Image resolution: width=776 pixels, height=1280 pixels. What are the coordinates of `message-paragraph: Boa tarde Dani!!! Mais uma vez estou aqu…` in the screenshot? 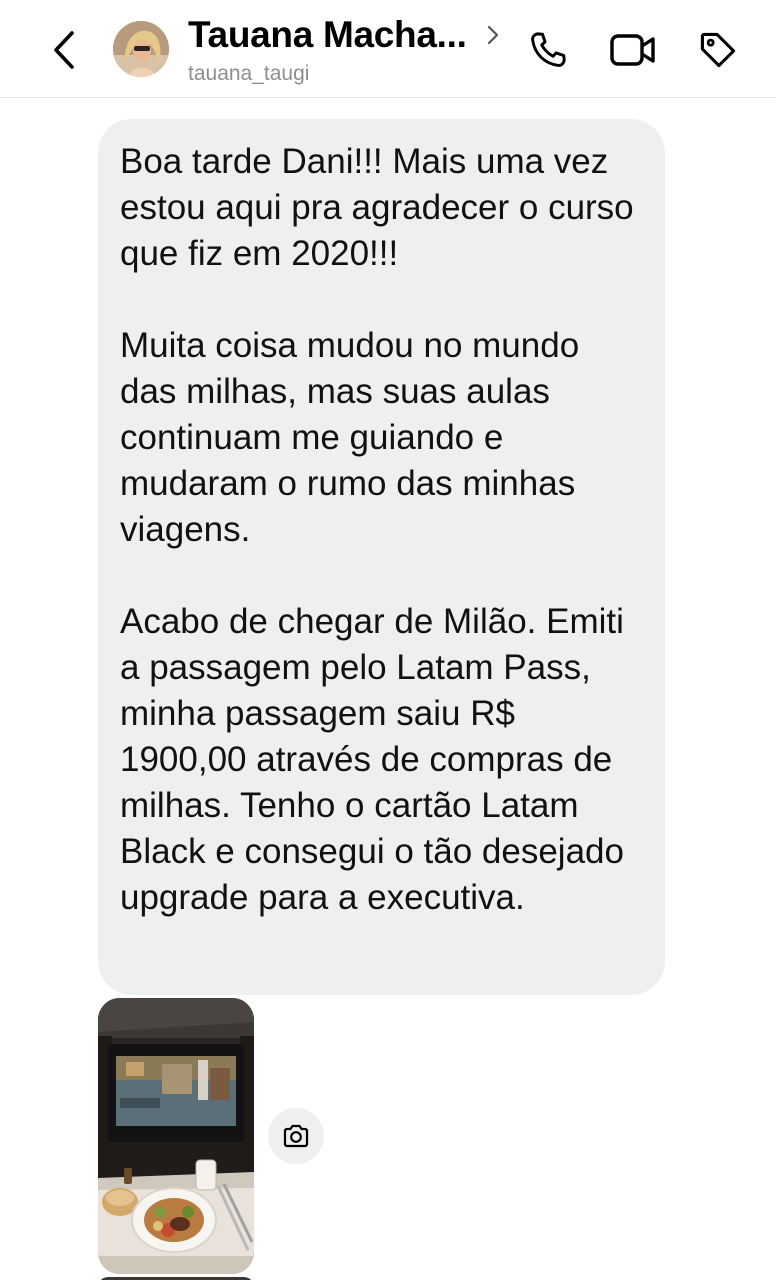 It's located at (377, 207).